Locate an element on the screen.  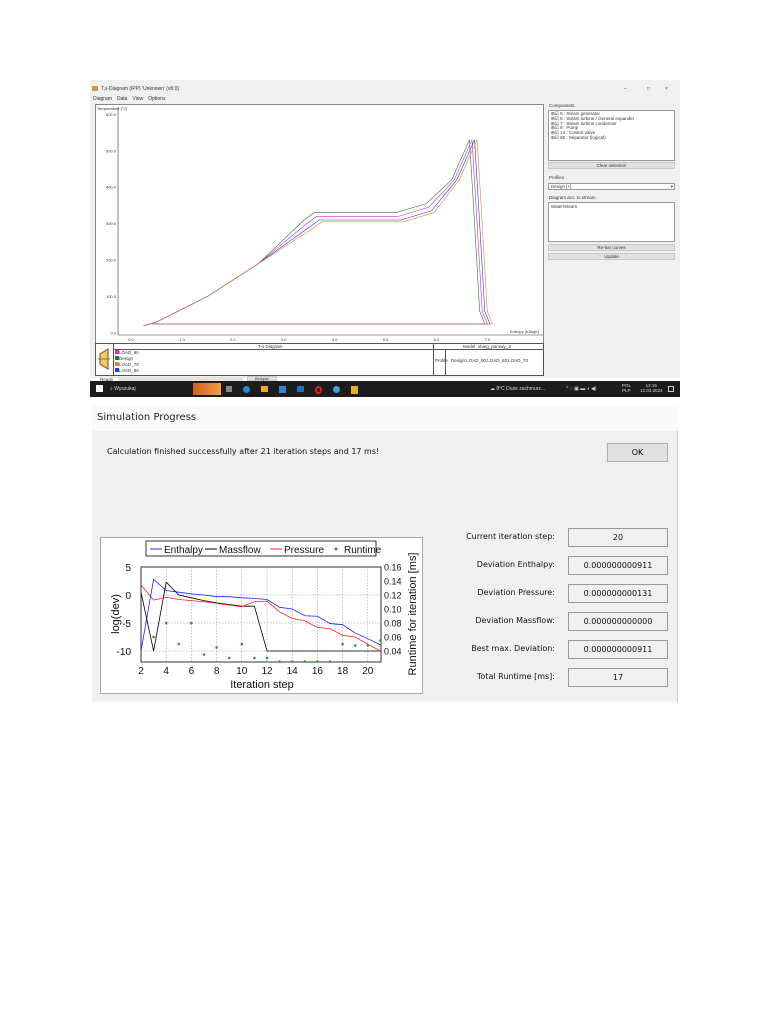
y2-tick-label: 0.08 is located at coordinates (393, 624).